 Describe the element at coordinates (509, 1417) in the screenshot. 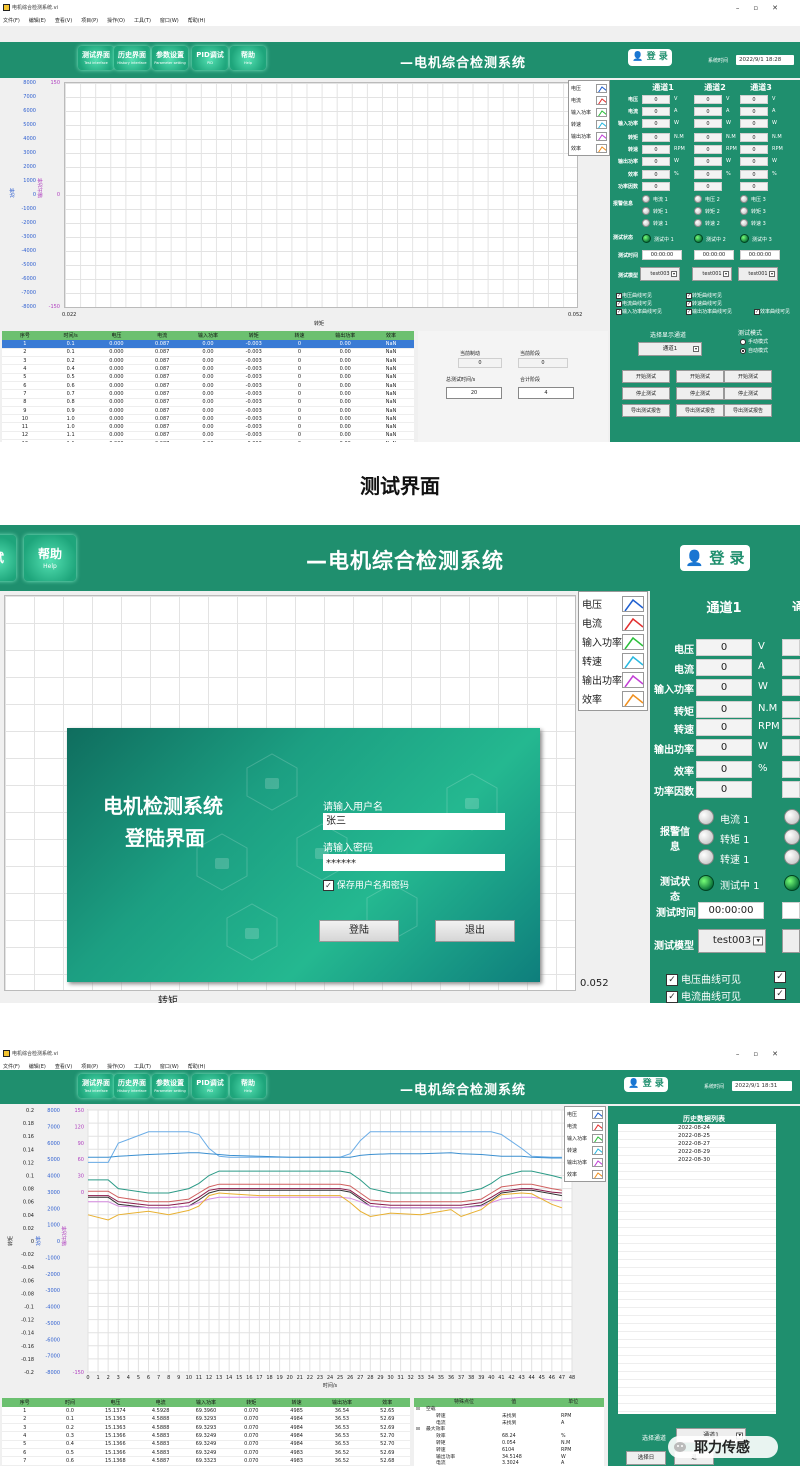

I see `tree-row: 转速 未找到 RPM` at that location.